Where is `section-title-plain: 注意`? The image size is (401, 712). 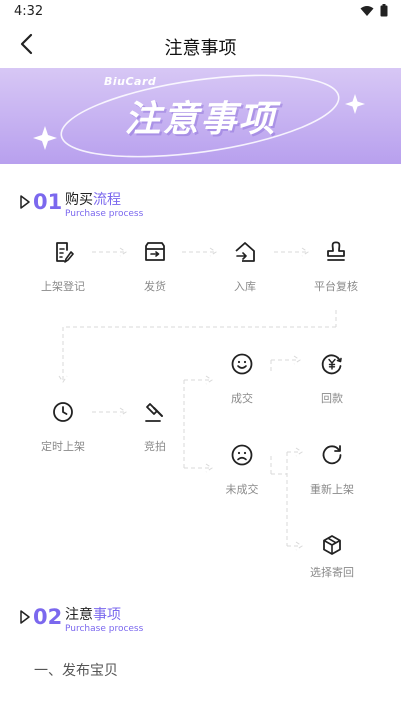 section-title-plain: 注意 is located at coordinates (79, 615).